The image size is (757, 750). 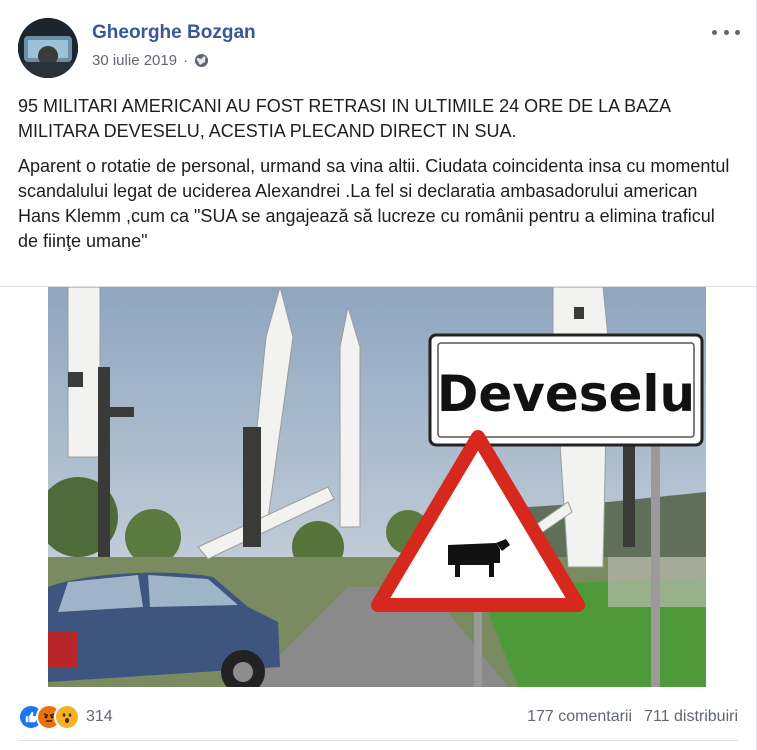 I want to click on more-options-icon, so click(x=726, y=32).